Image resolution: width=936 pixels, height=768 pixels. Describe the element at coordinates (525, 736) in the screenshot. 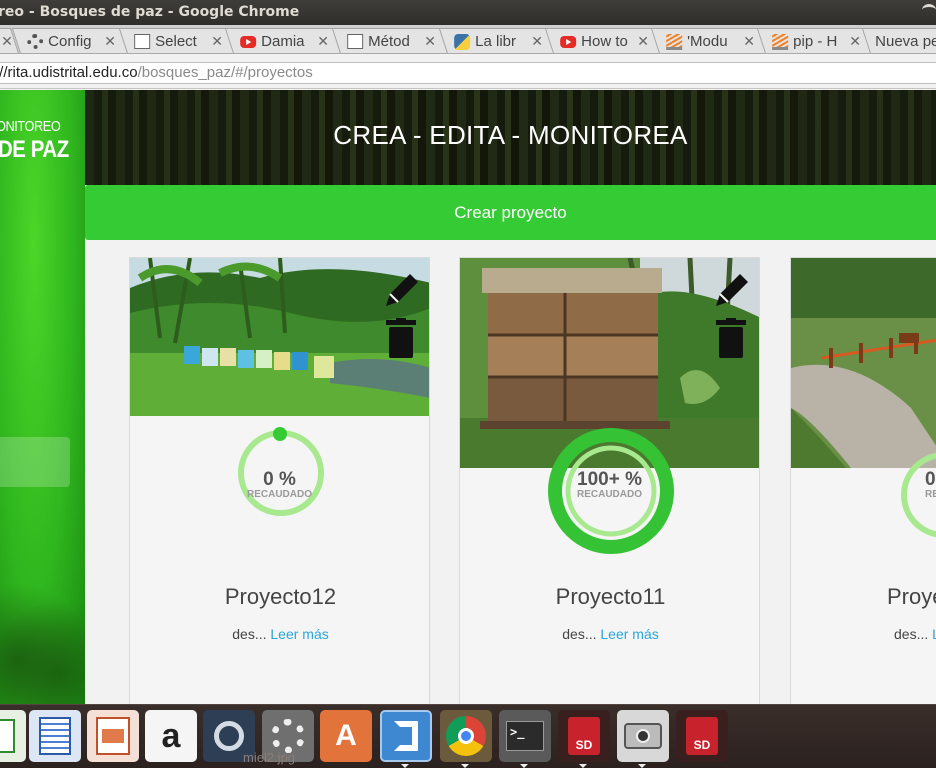

I see `terminal-icon: >_` at that location.